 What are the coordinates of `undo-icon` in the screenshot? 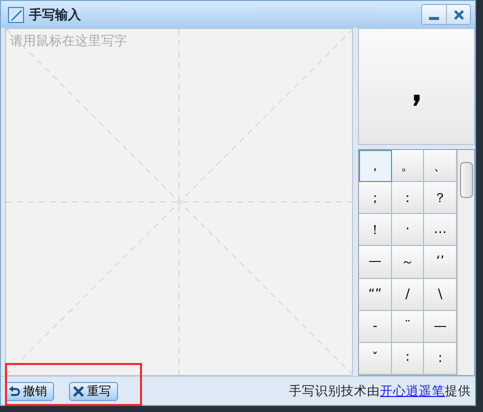 It's located at (14, 391).